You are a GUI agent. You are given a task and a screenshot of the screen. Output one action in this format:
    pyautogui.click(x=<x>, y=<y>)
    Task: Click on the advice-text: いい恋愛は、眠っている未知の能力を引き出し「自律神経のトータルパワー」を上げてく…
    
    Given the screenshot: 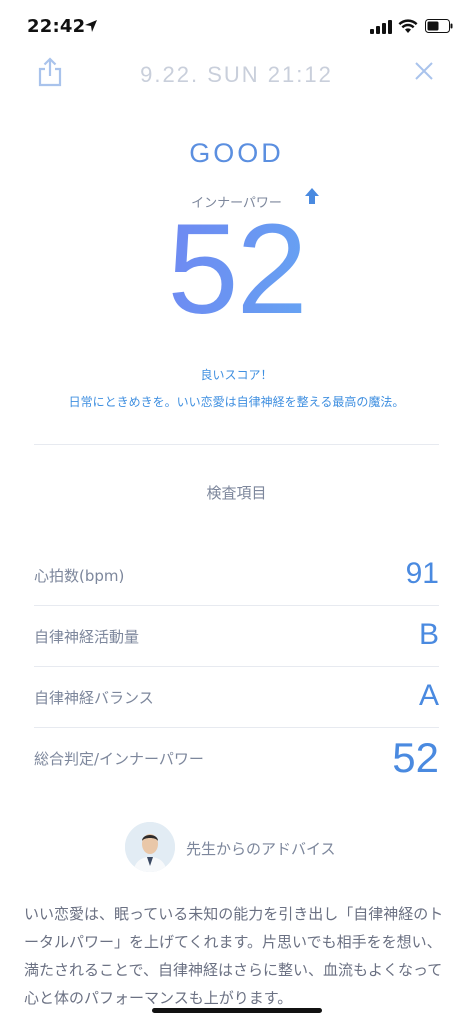 What is the action you would take?
    pyautogui.click(x=234, y=956)
    